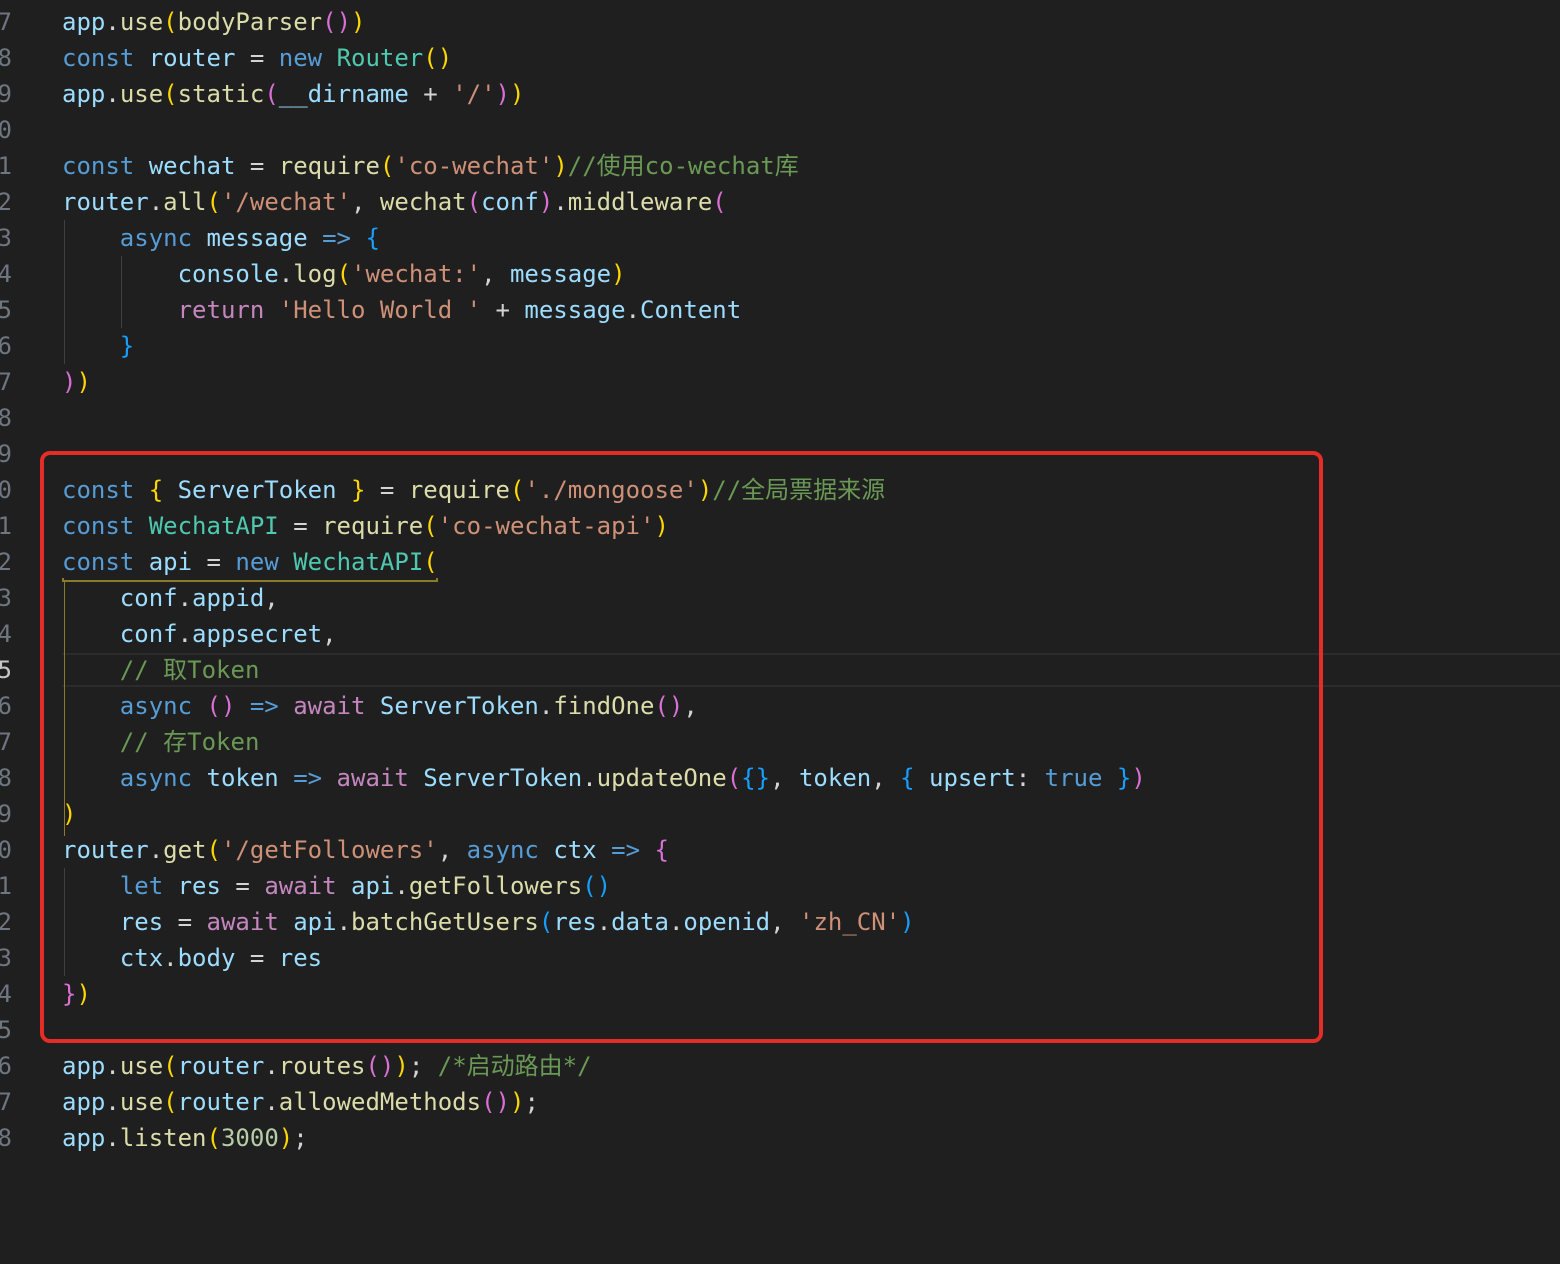 Image resolution: width=1560 pixels, height=1264 pixels. I want to click on code-token: async, so click(163, 778).